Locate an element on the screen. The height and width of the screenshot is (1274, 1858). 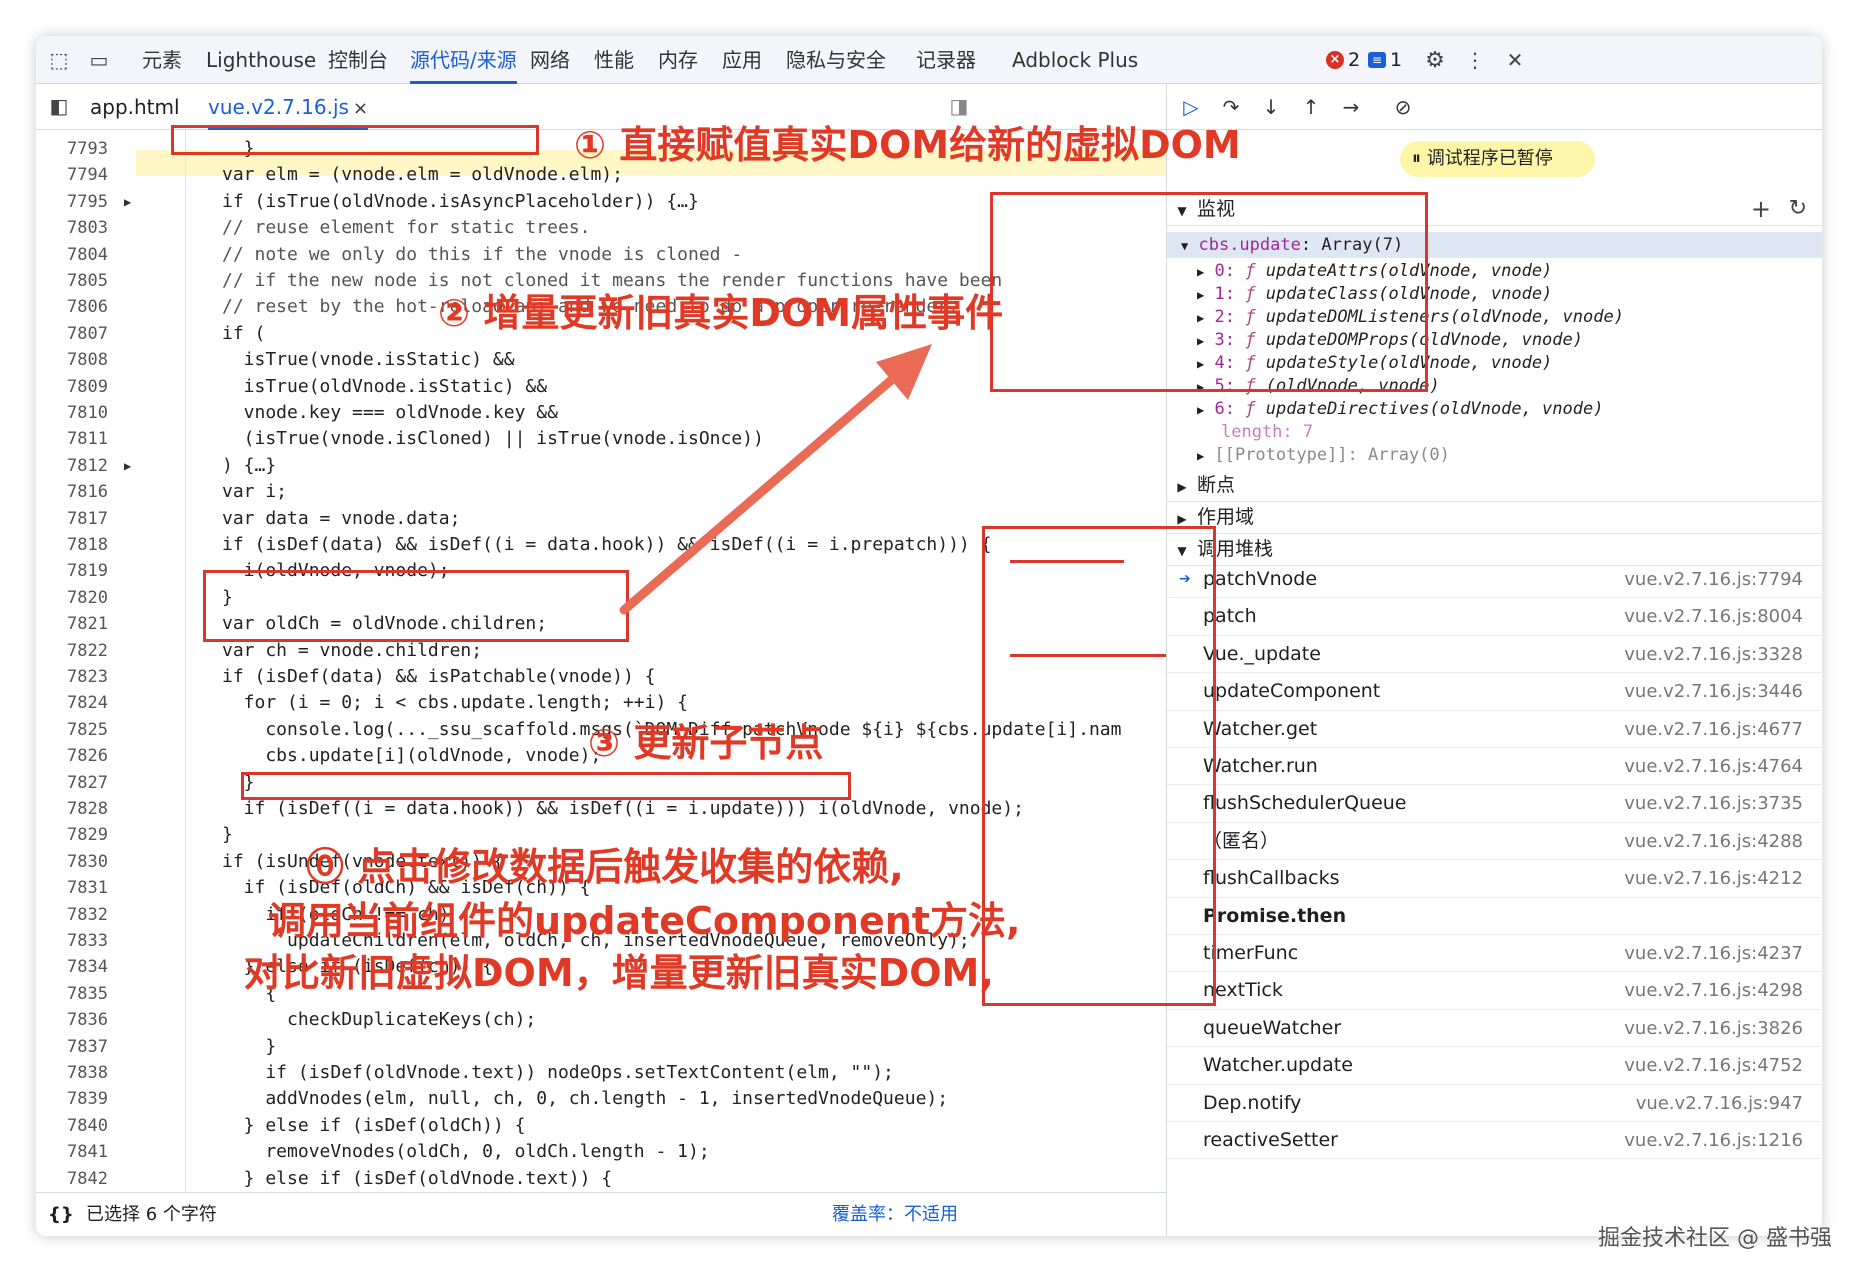
watermark: 掘金技术社区 @ 盛书强 is located at coordinates (1715, 1238).